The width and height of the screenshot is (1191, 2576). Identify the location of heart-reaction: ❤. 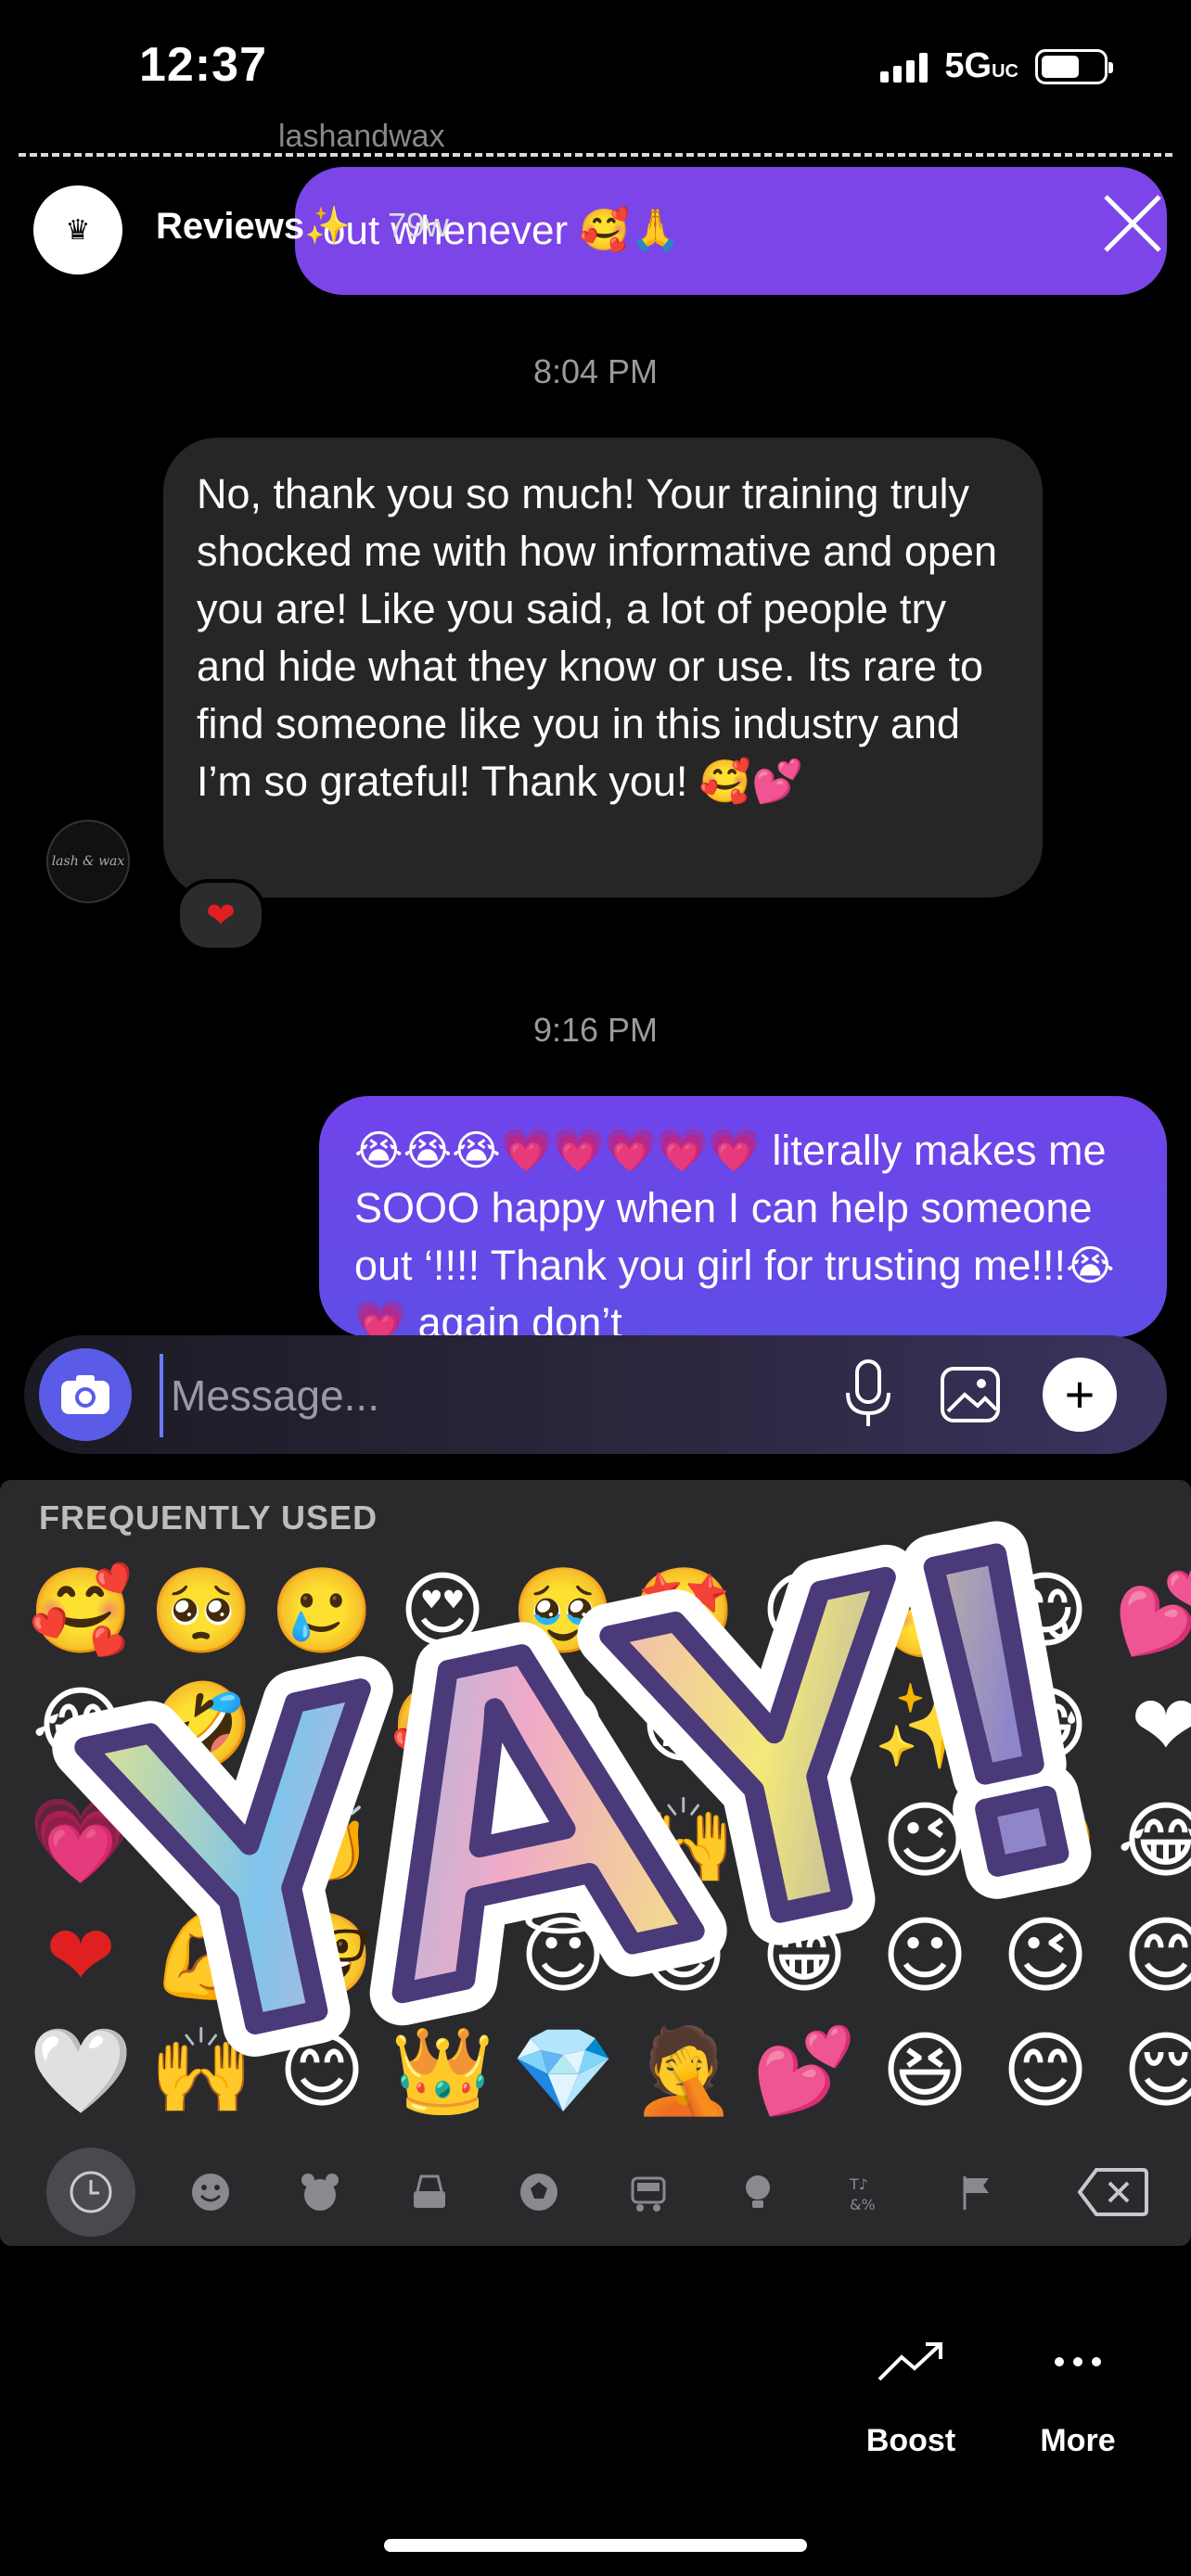
(220, 915).